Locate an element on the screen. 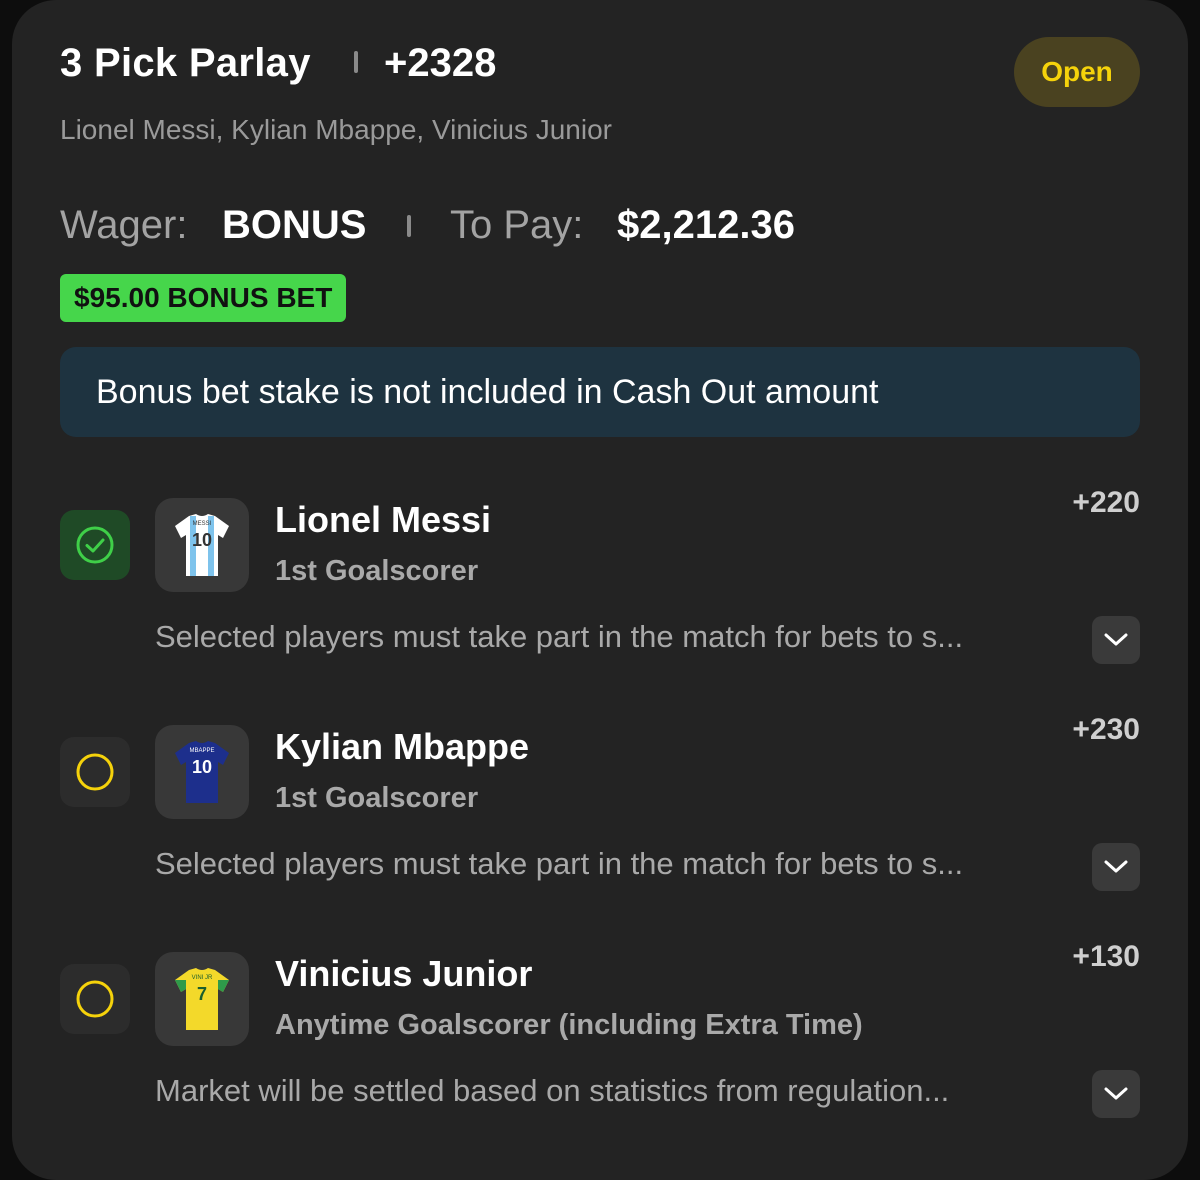 The width and height of the screenshot is (1200, 1180). jersey-name: MBAPPE is located at coordinates (201, 751).